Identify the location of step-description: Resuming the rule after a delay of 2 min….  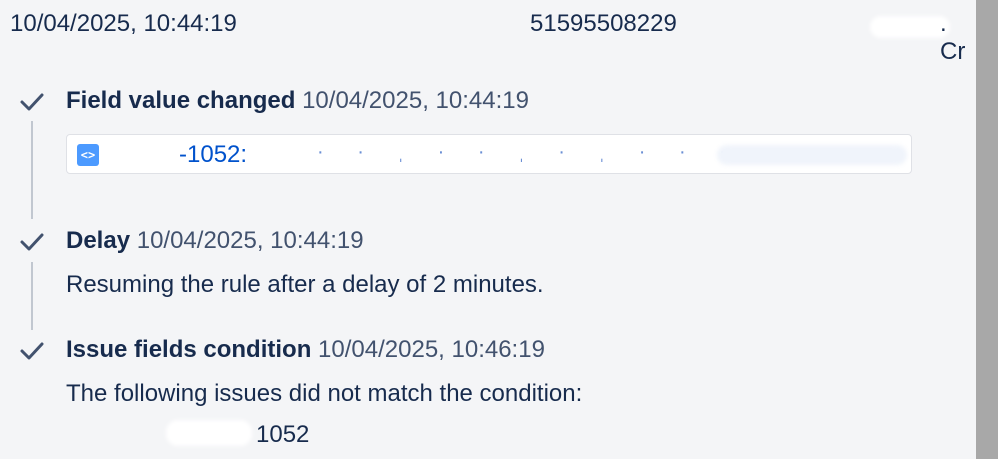
(305, 284).